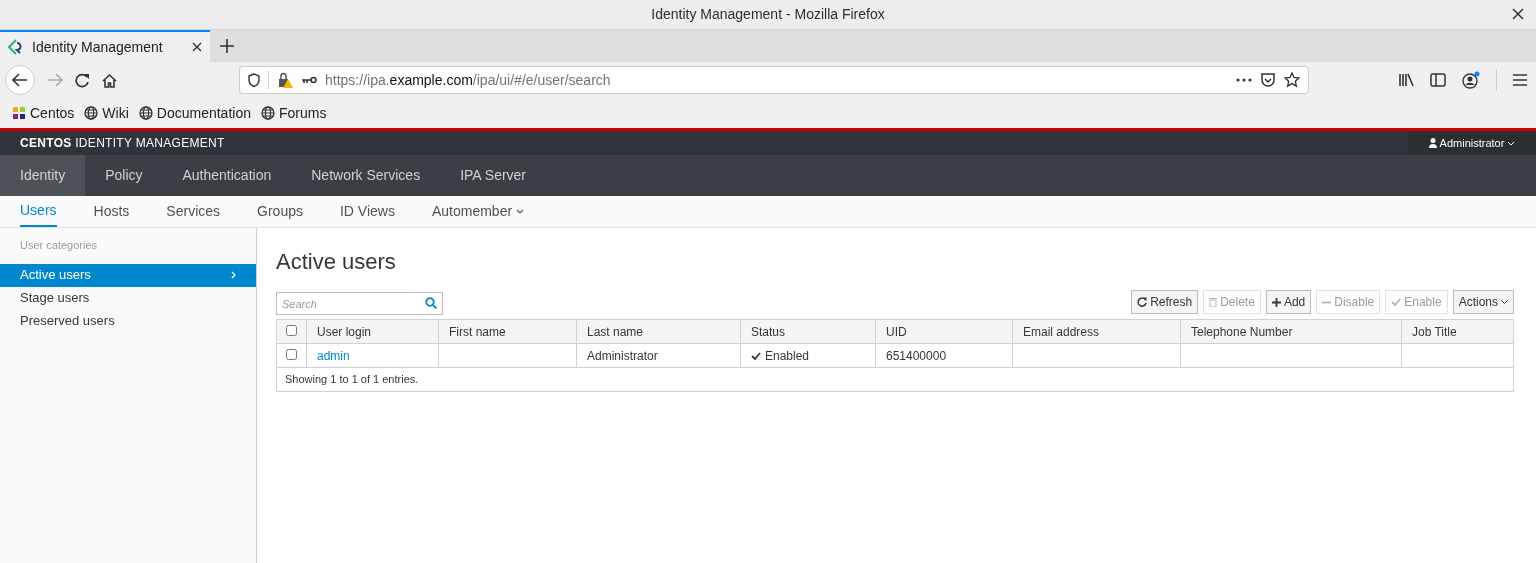 The height and width of the screenshot is (563, 1536). What do you see at coordinates (194, 113) in the screenshot?
I see `bookmark-link: Documentation` at bounding box center [194, 113].